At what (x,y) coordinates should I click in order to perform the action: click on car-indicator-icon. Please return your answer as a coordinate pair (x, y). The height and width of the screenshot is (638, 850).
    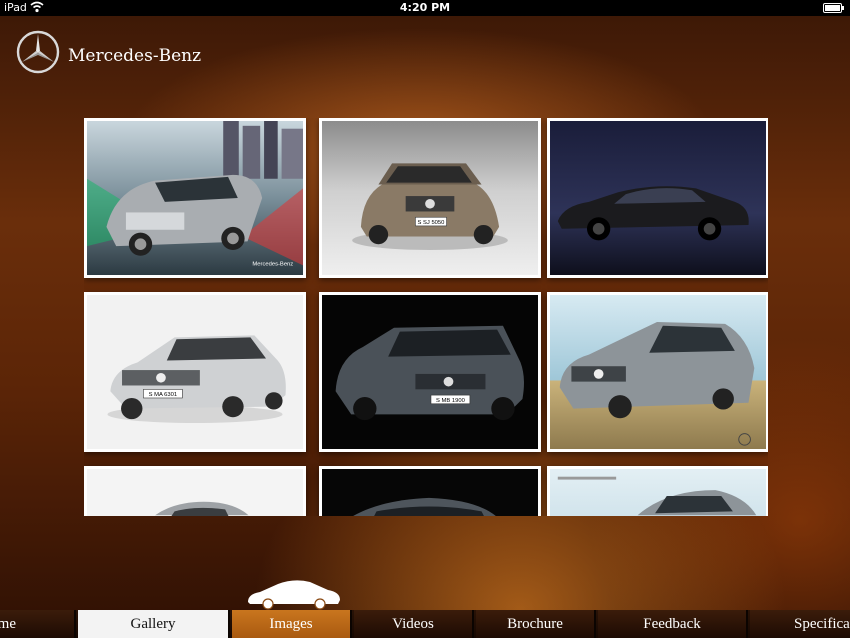
    Looking at the image, I should click on (294, 595).